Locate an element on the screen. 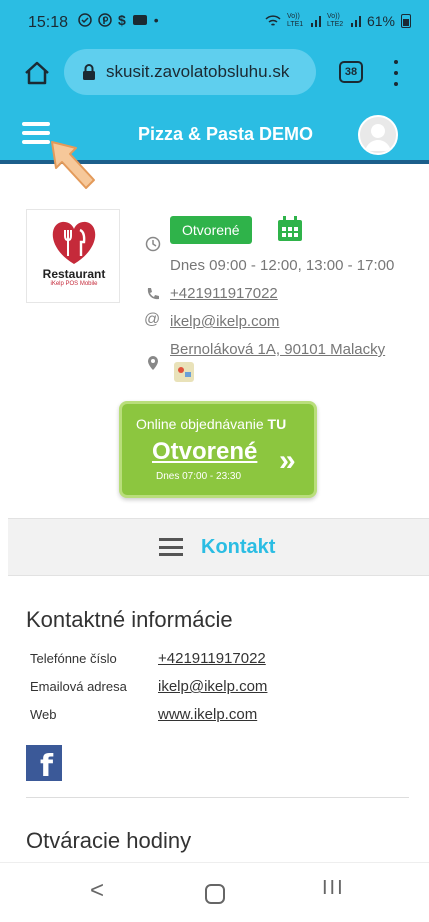 Image resolution: width=429 pixels, height=922 pixels. phone-link: +421911917022 is located at coordinates (224, 293).